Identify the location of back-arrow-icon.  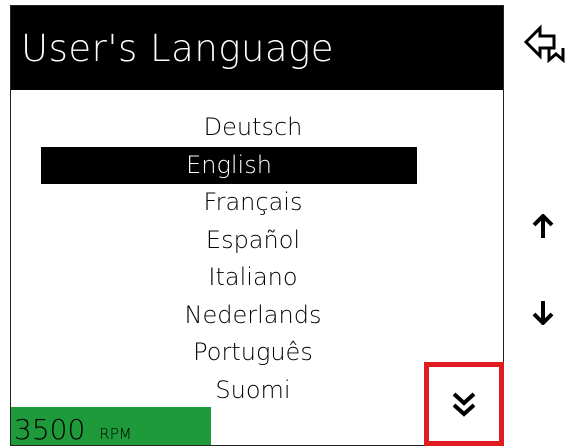
(544, 44).